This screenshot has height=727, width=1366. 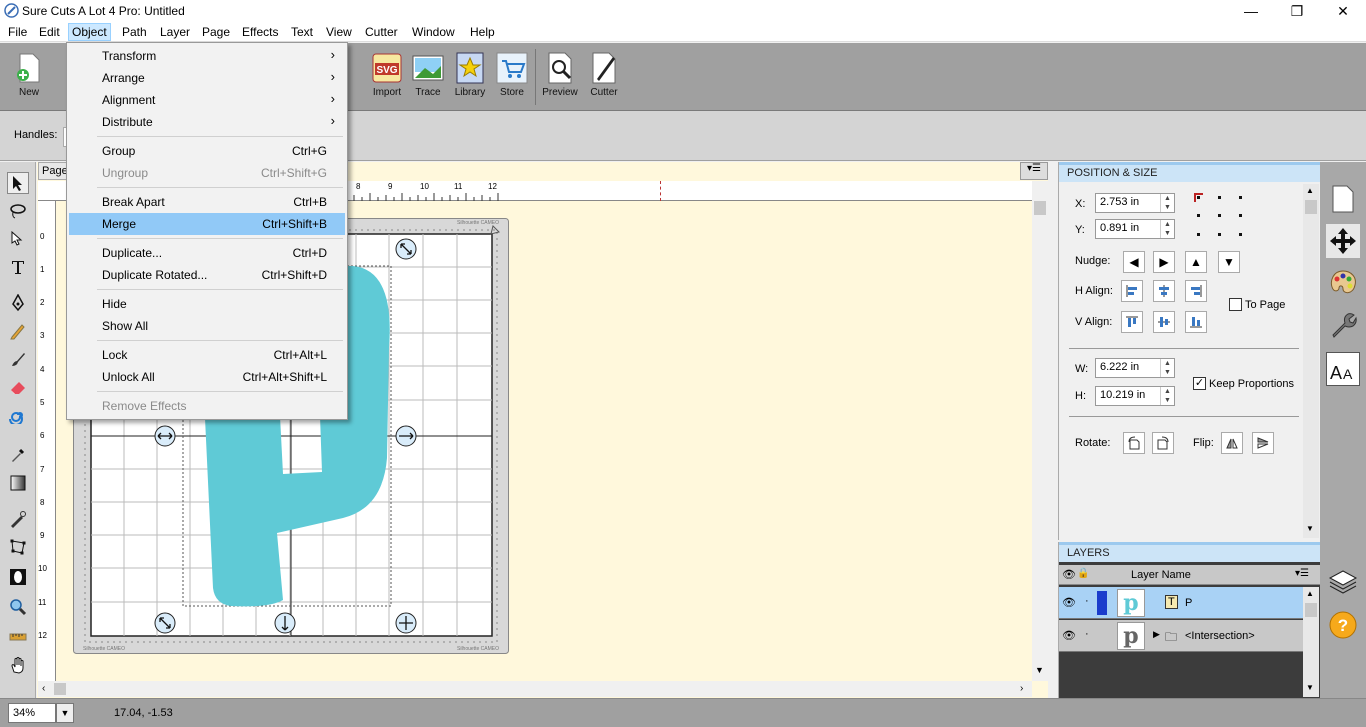 What do you see at coordinates (1311, 361) in the screenshot?
I see `panel-scrollbar: ▲ ▼` at bounding box center [1311, 361].